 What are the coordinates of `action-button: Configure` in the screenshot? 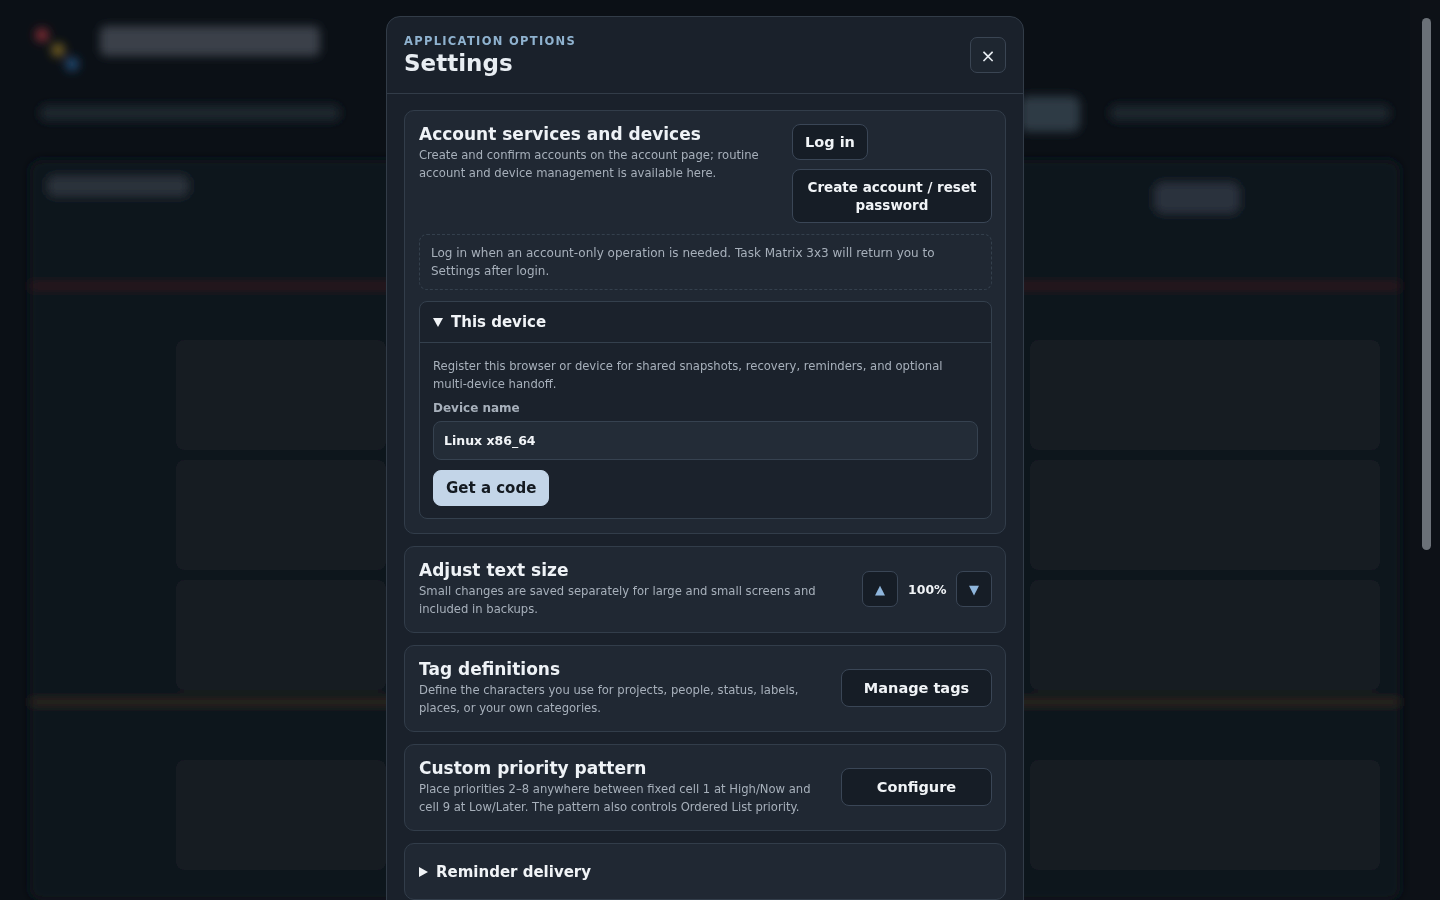 It's located at (916, 787).